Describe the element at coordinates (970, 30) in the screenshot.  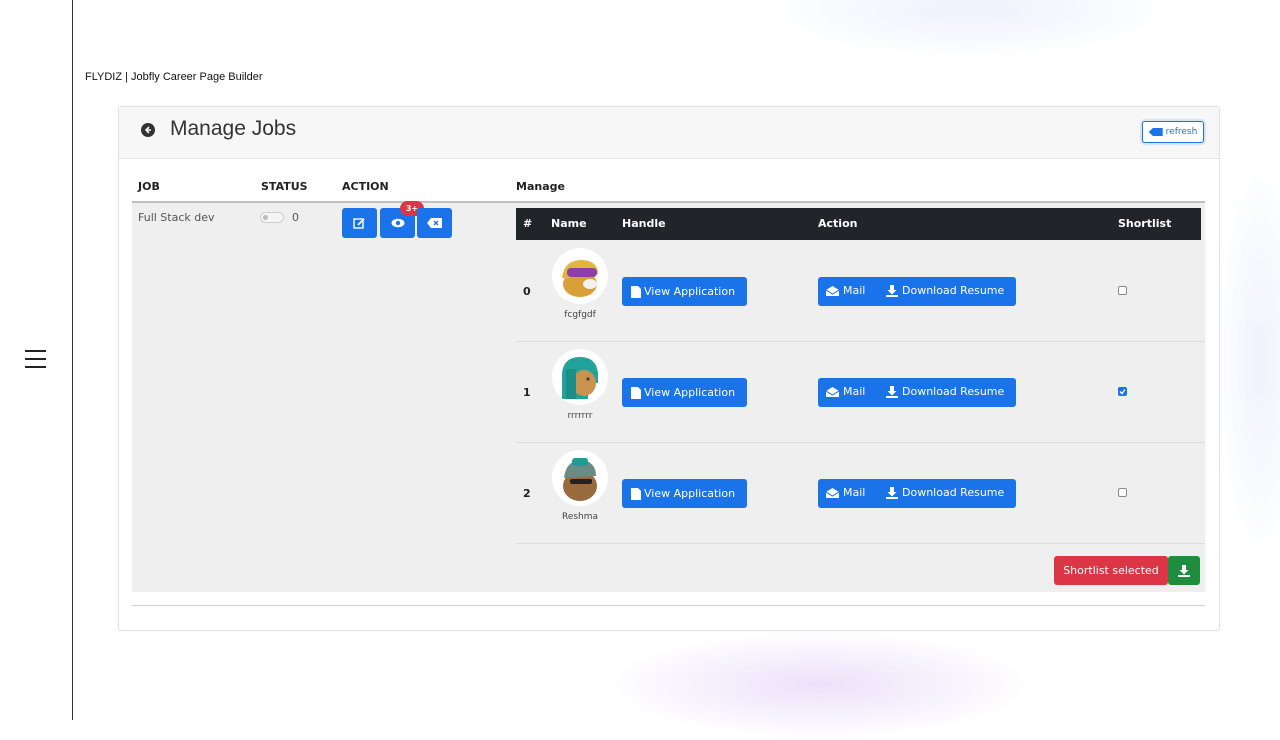
I see `background-glow-top` at that location.